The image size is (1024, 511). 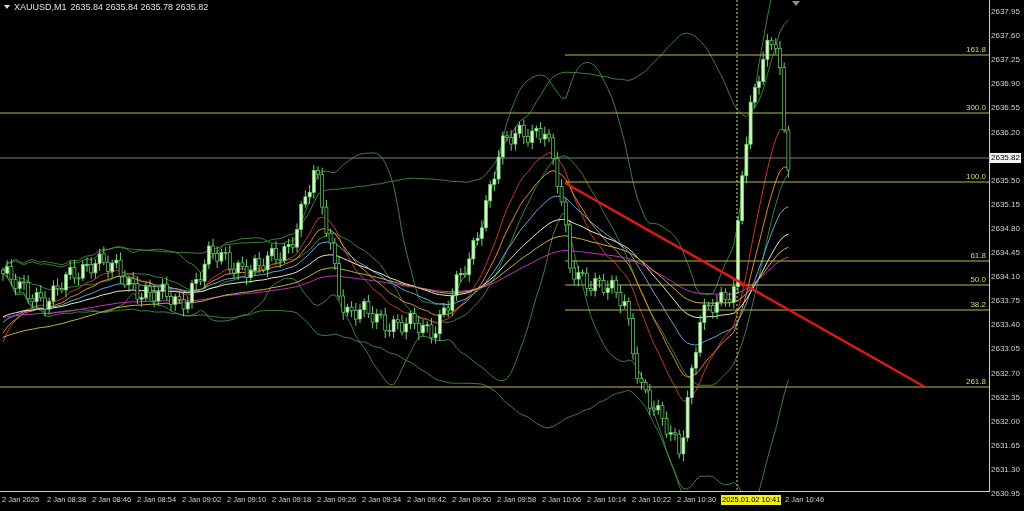 I want to click on price-tick-label: 2632.00, so click(x=1005, y=421).